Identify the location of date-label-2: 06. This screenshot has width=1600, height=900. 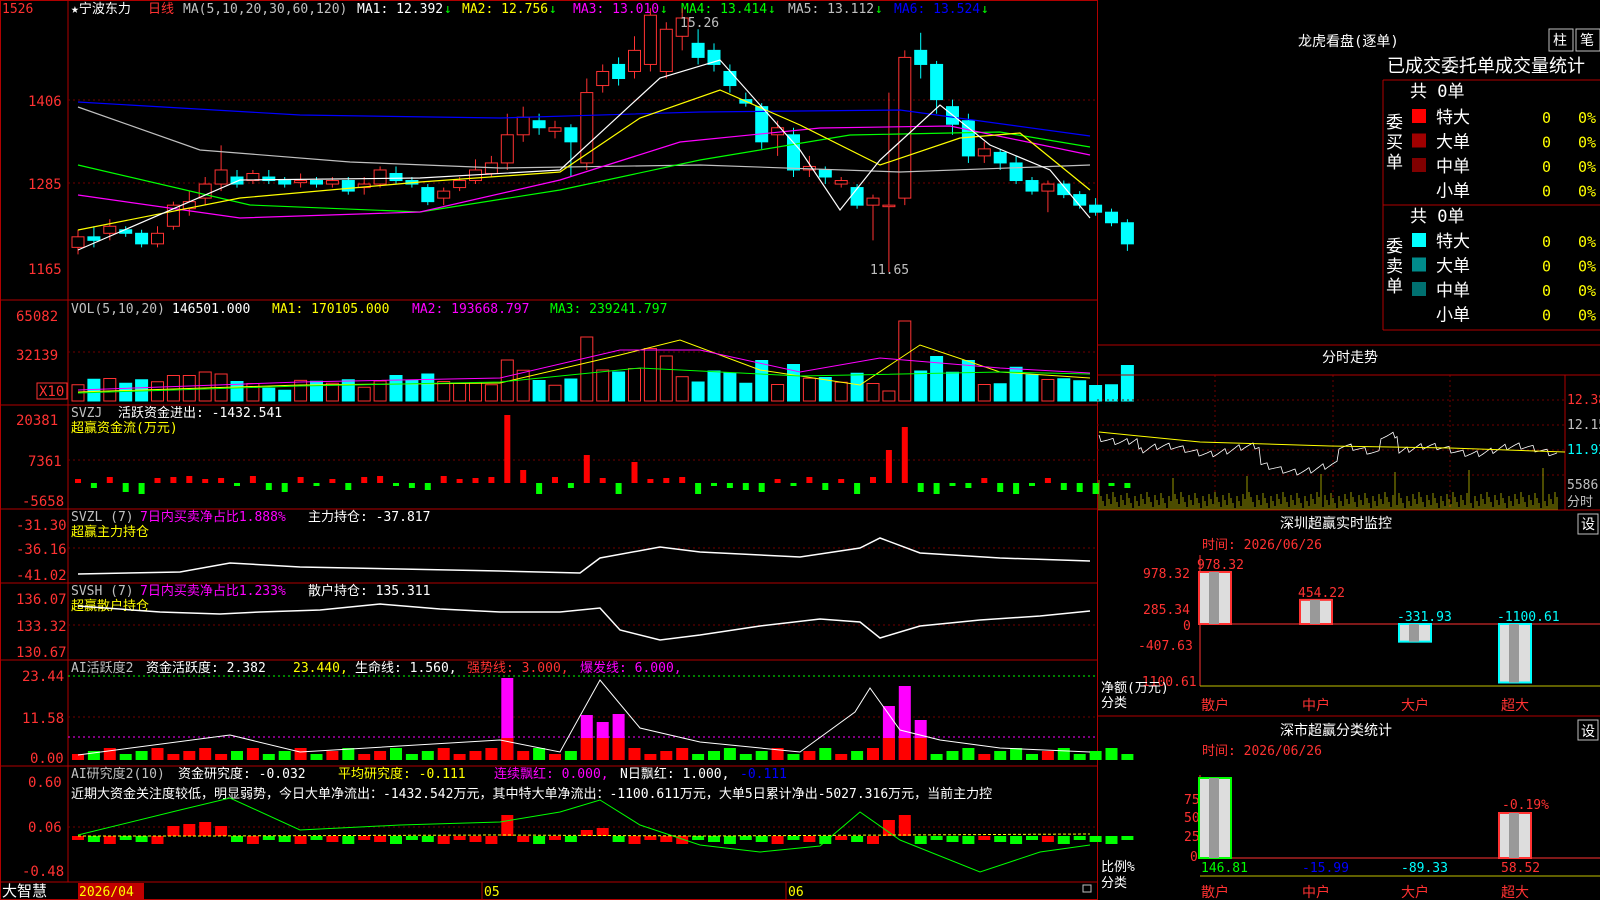
(796, 892).